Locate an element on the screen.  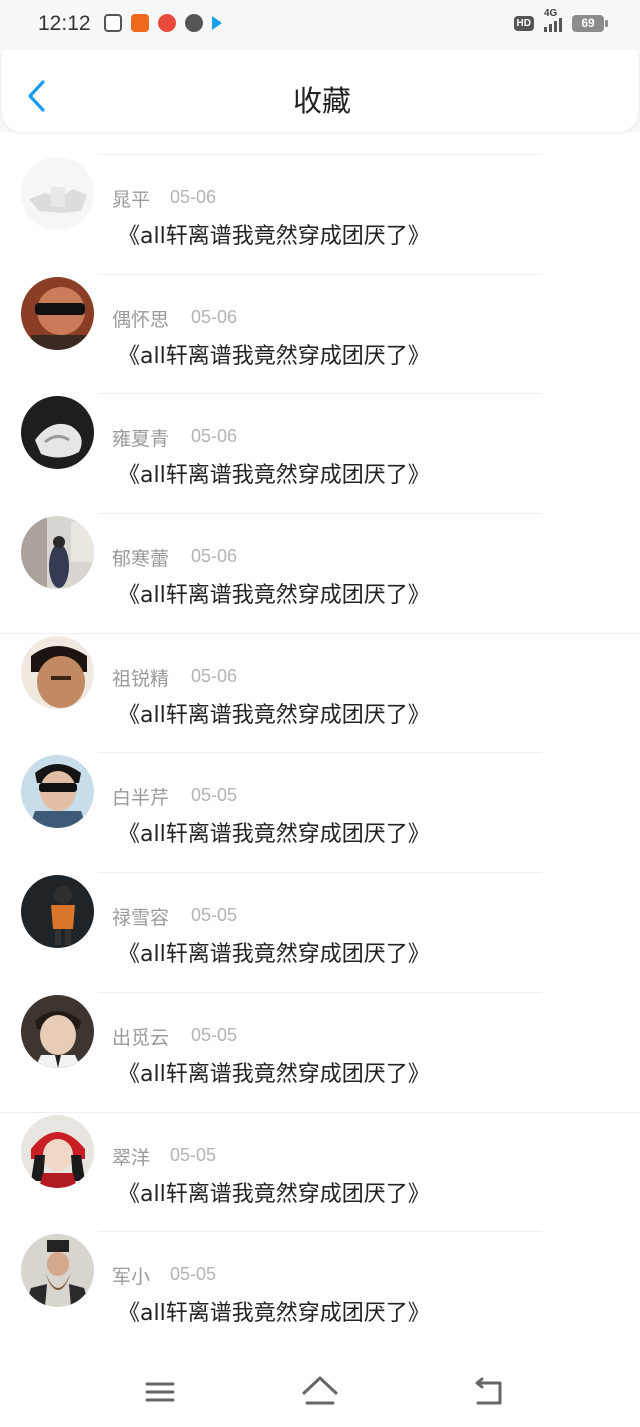
page-title: 收藏 is located at coordinates (321, 101).